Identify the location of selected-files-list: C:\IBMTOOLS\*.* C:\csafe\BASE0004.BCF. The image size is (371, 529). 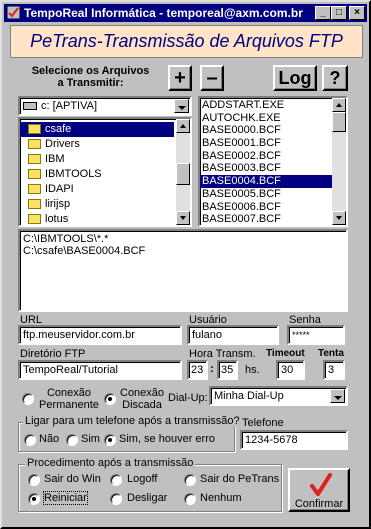
(183, 270).